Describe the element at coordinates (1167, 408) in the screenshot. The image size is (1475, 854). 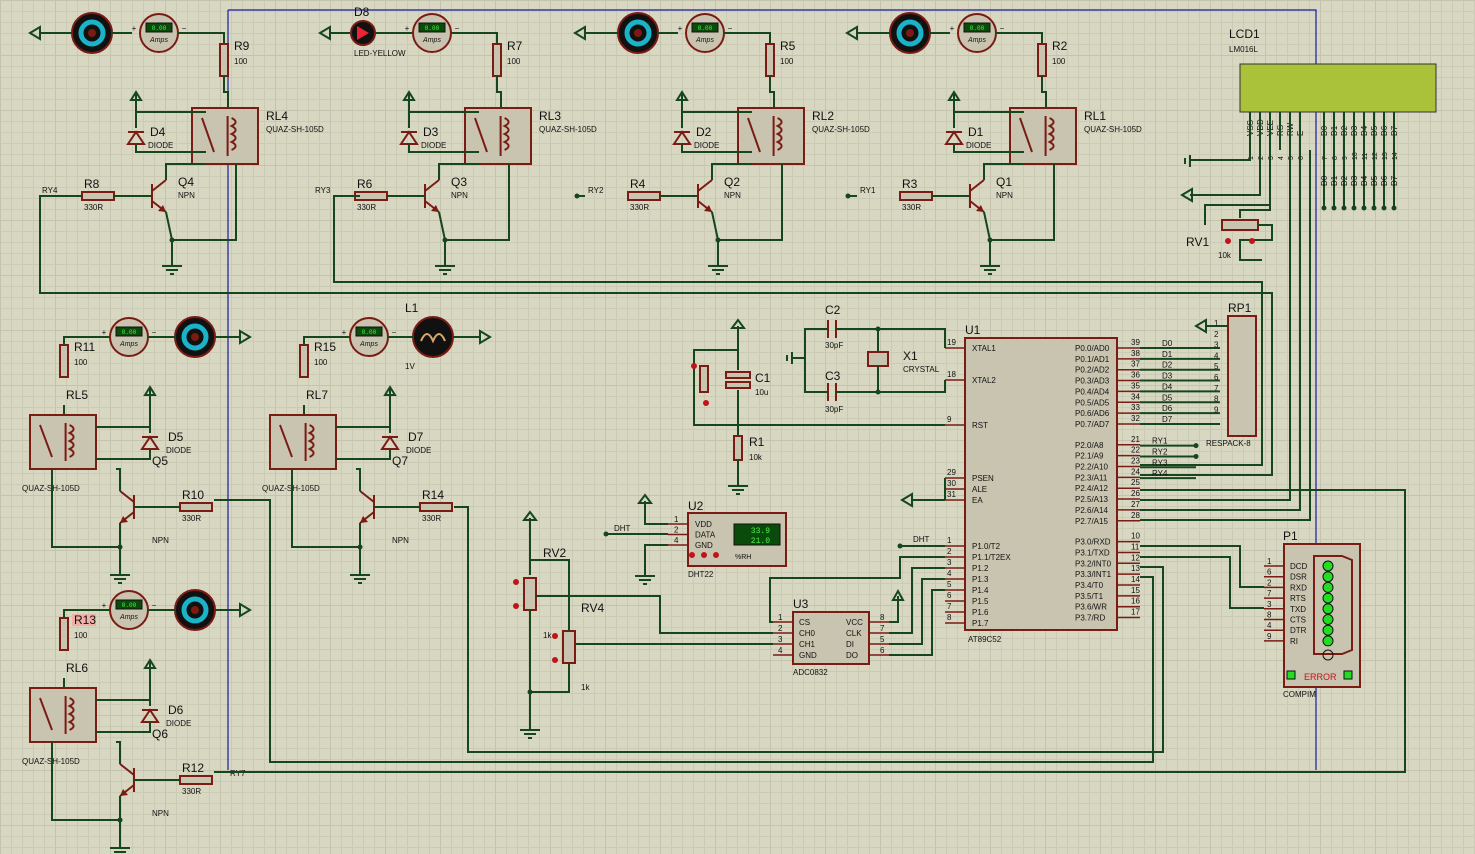
I see `bus-label: D6` at that location.